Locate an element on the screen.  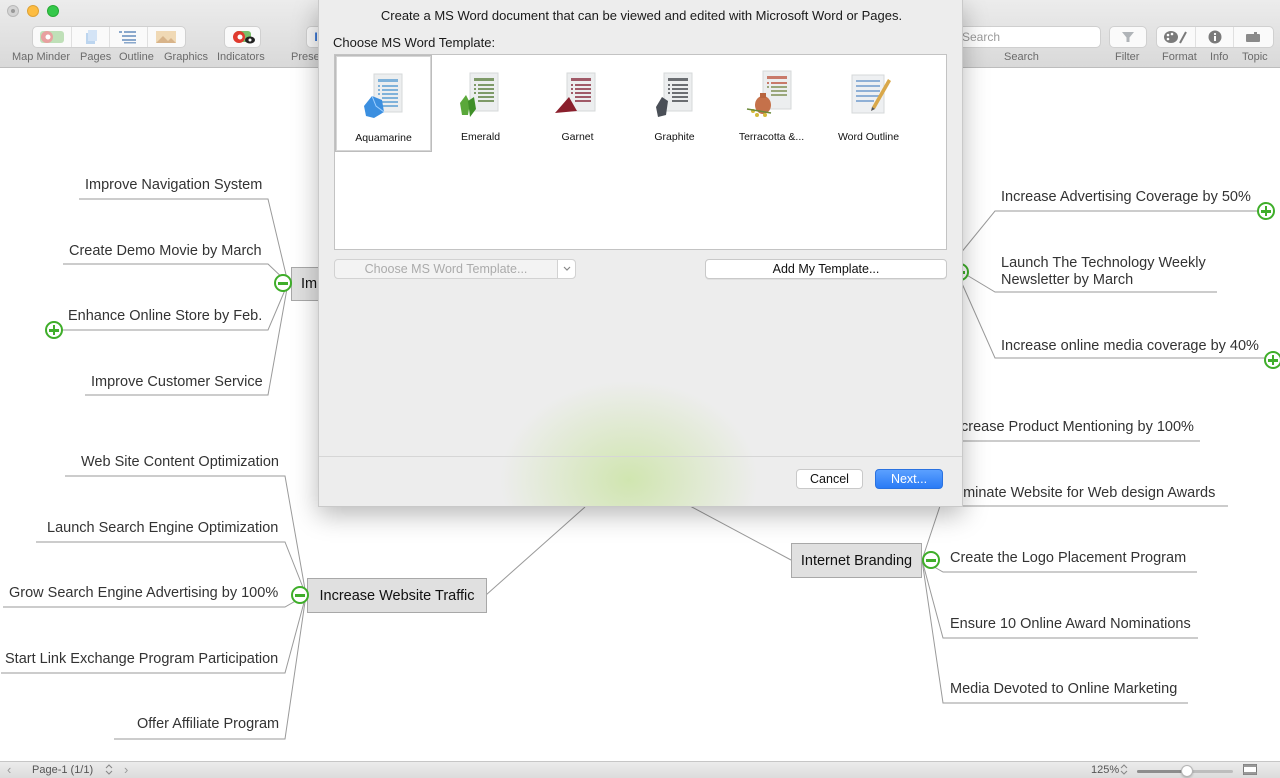
presentation-label: Prese is located at coordinates (305, 57).